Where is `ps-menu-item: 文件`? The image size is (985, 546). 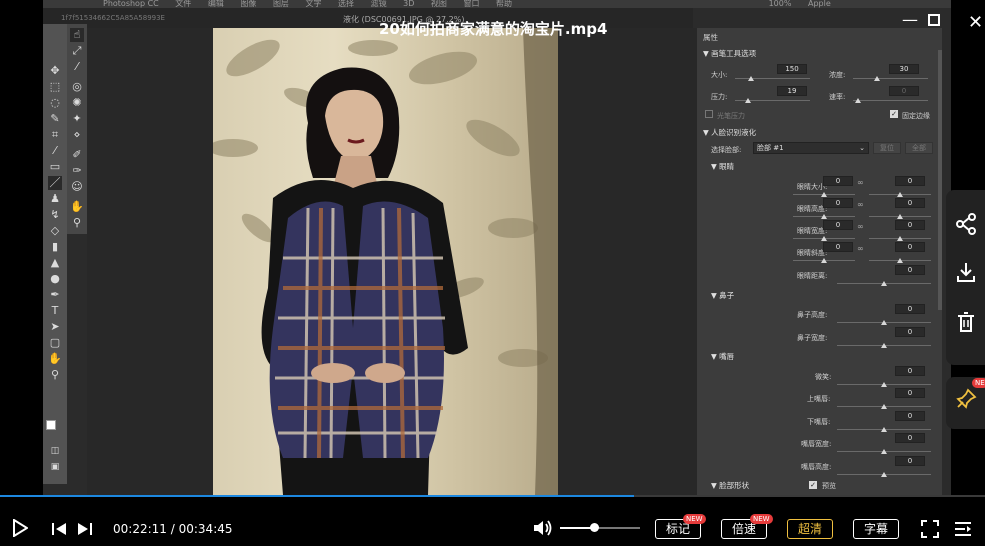 ps-menu-item: 文件 is located at coordinates (183, 4).